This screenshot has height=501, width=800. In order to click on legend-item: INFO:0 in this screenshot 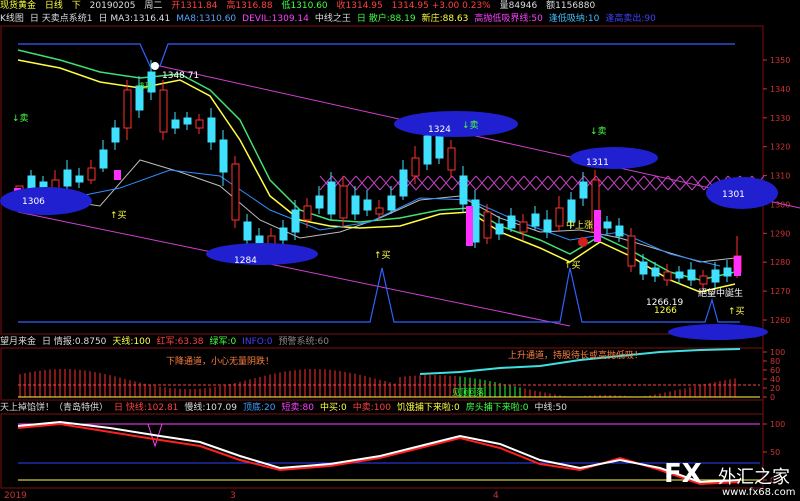, I will do `click(257, 342)`.